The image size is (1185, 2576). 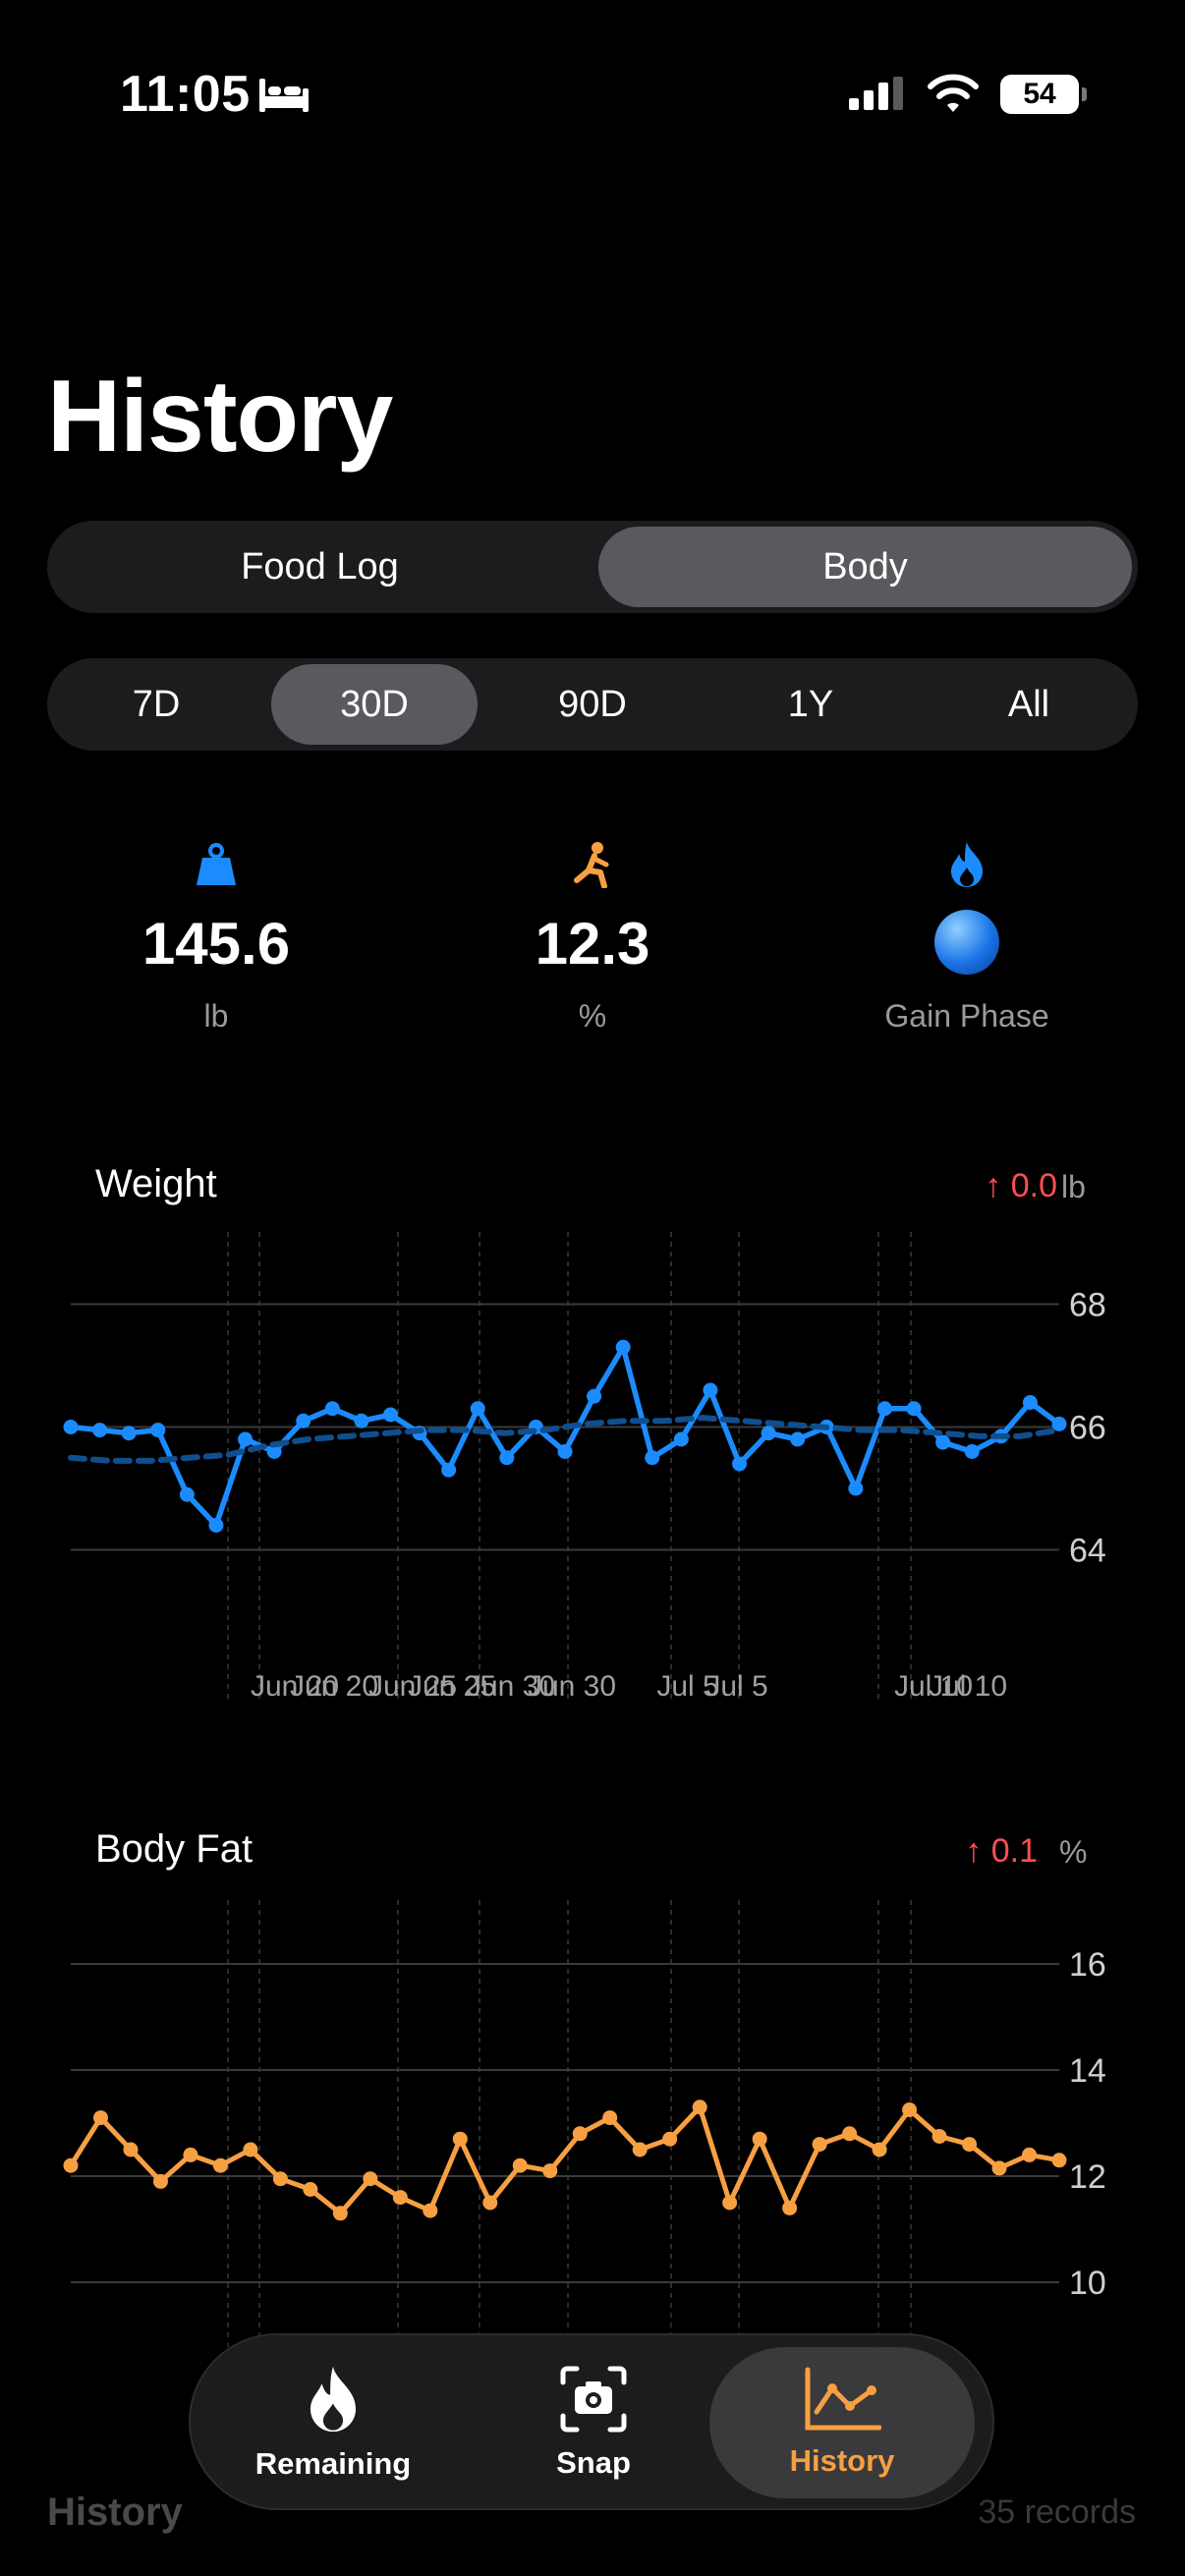 I want to click on y-tick-label: 10, so click(x=1088, y=2283).